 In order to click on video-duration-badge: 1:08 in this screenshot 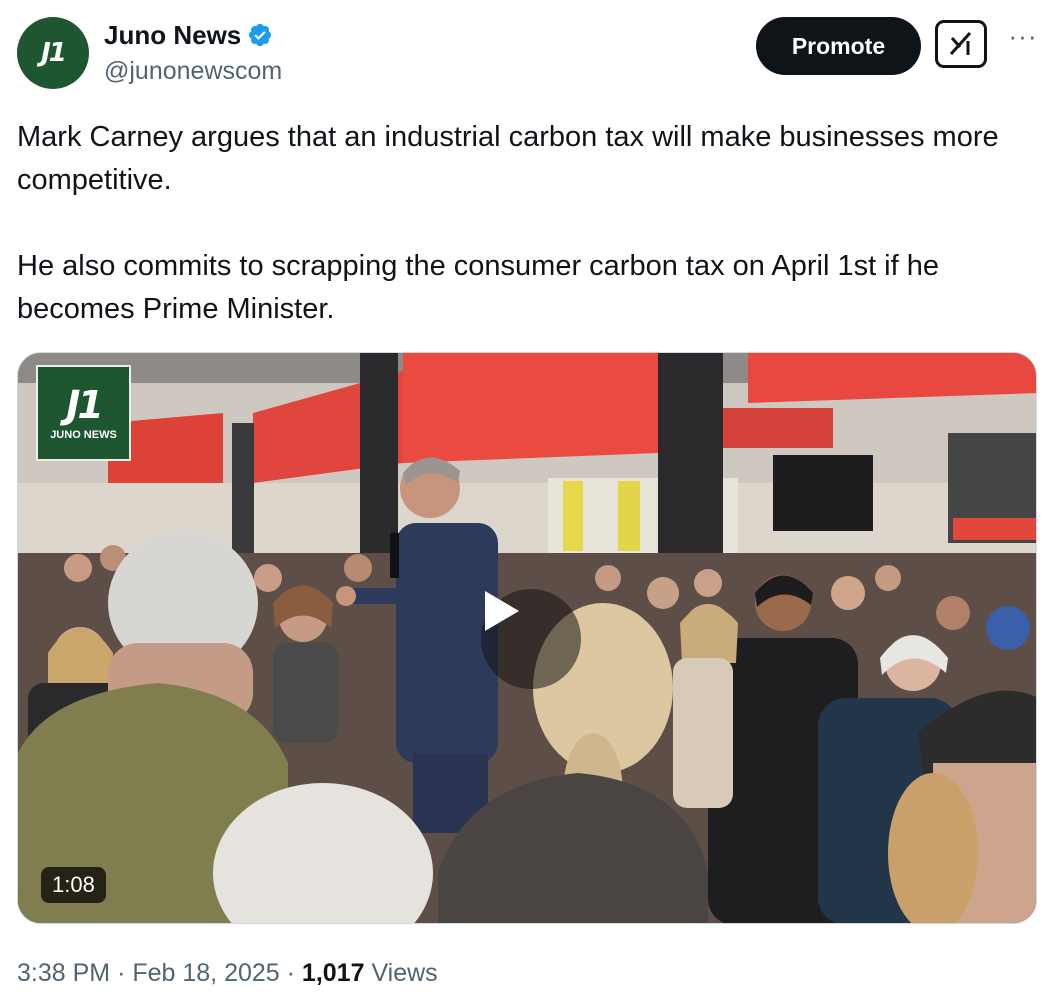, I will do `click(73, 885)`.